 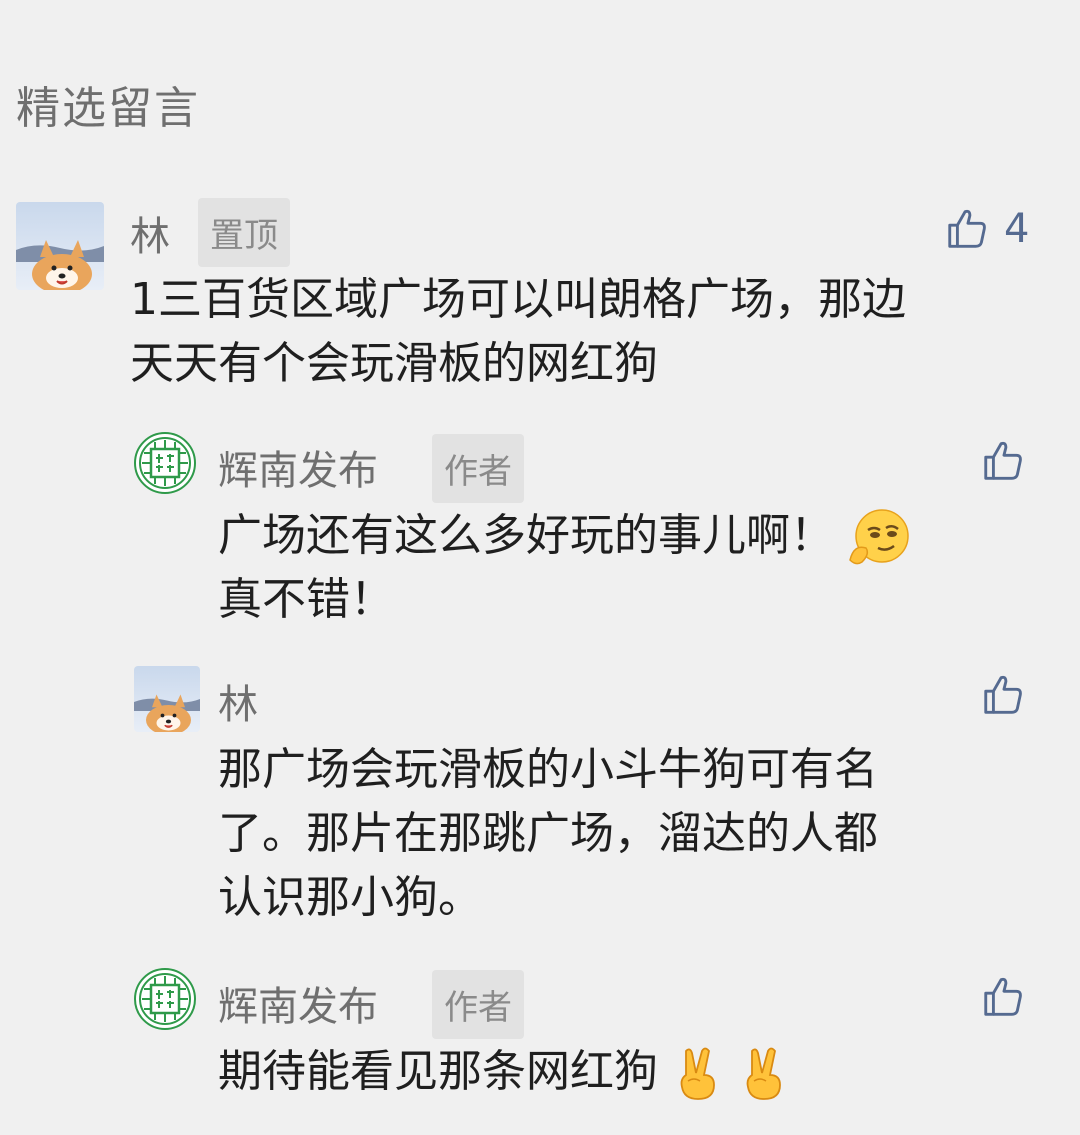 I want to click on smirk-emoji, so click(x=879, y=537).